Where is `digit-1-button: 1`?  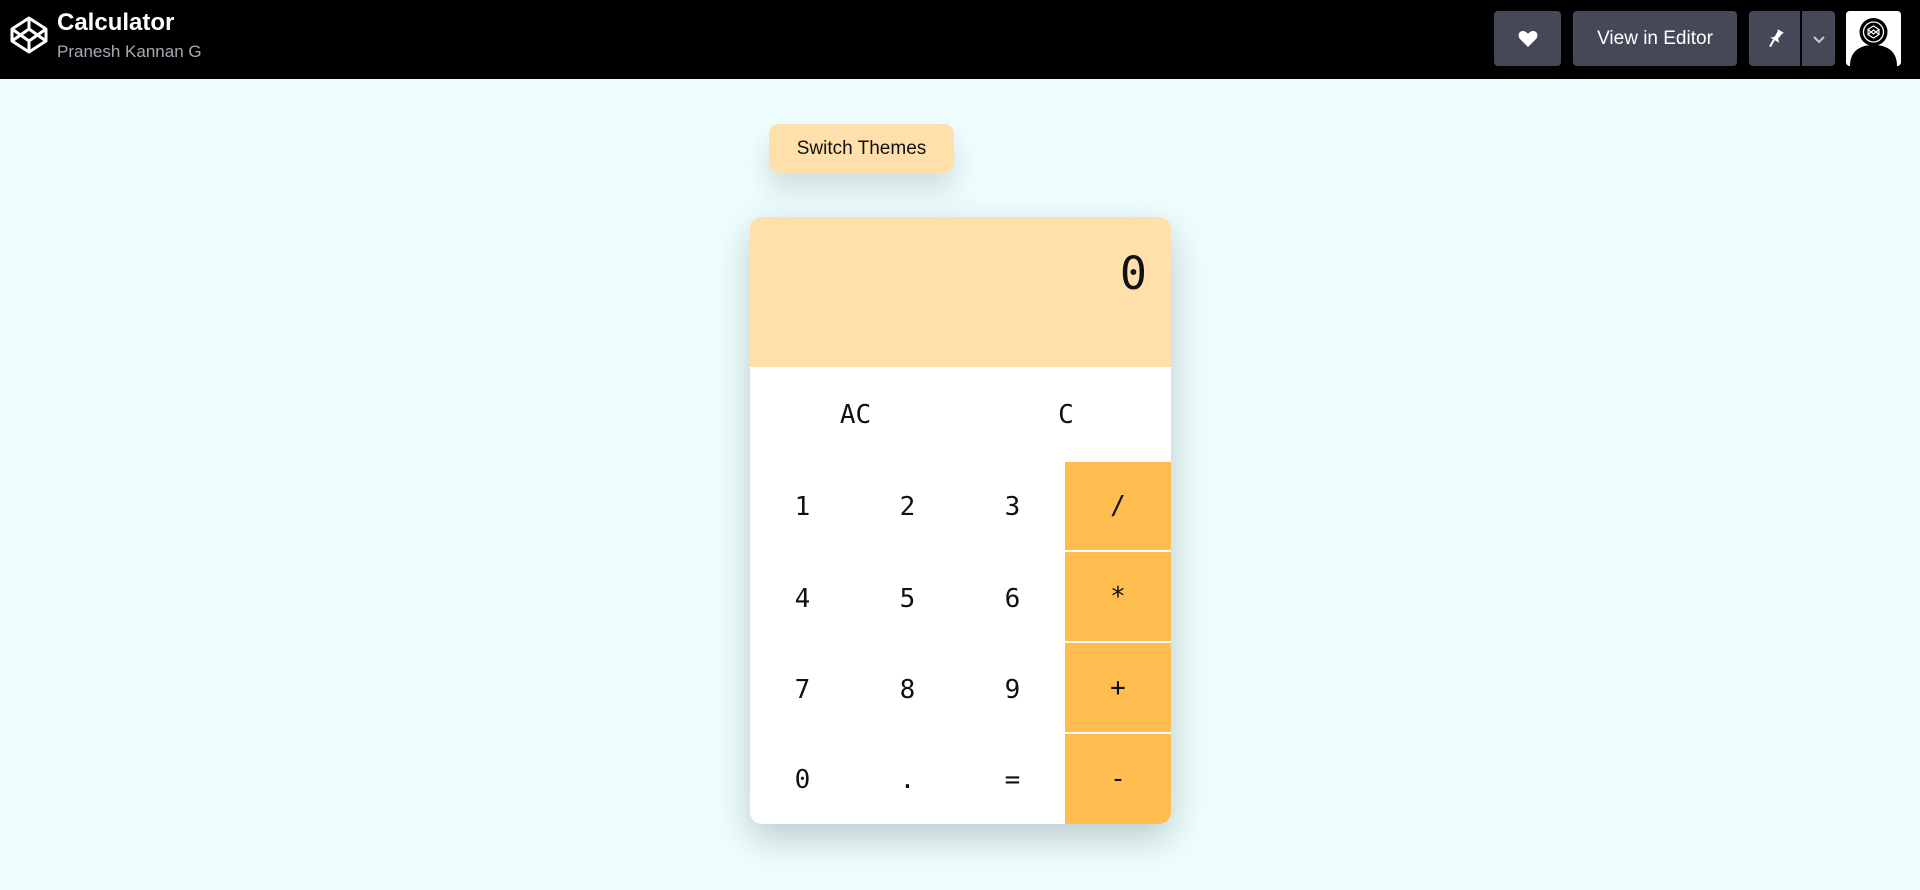 digit-1-button: 1 is located at coordinates (802, 507).